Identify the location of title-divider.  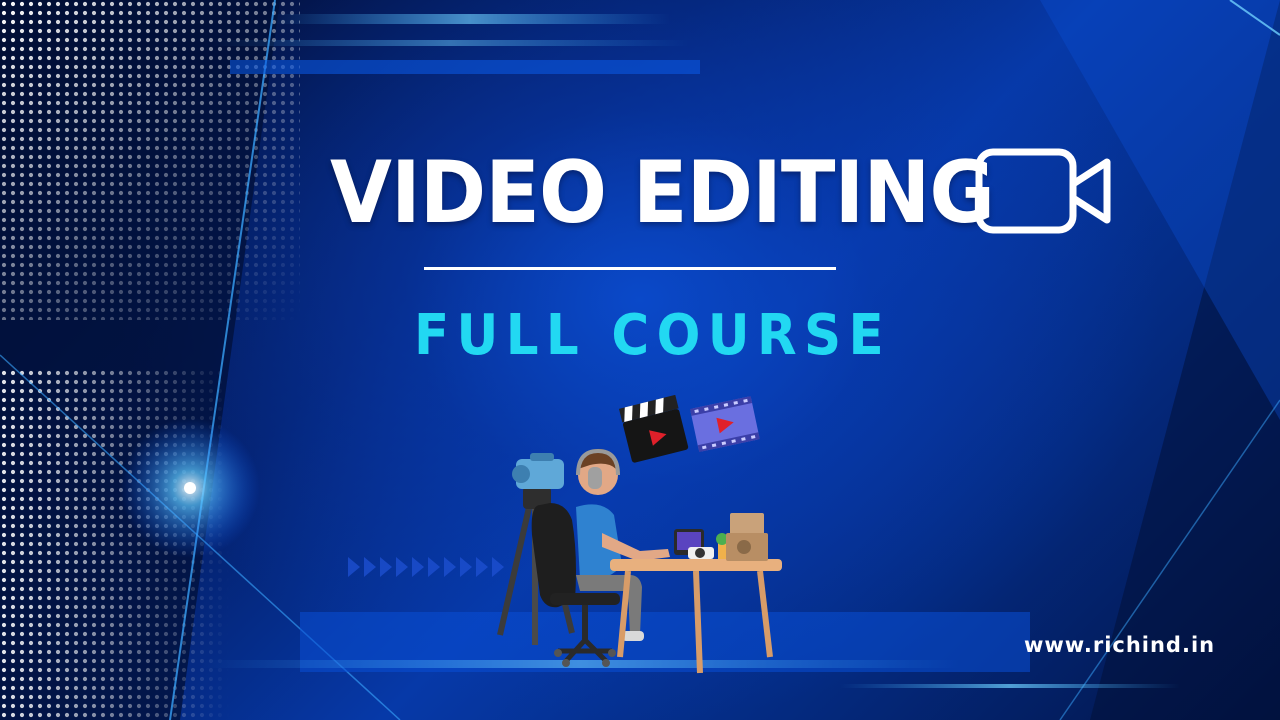
(630, 268).